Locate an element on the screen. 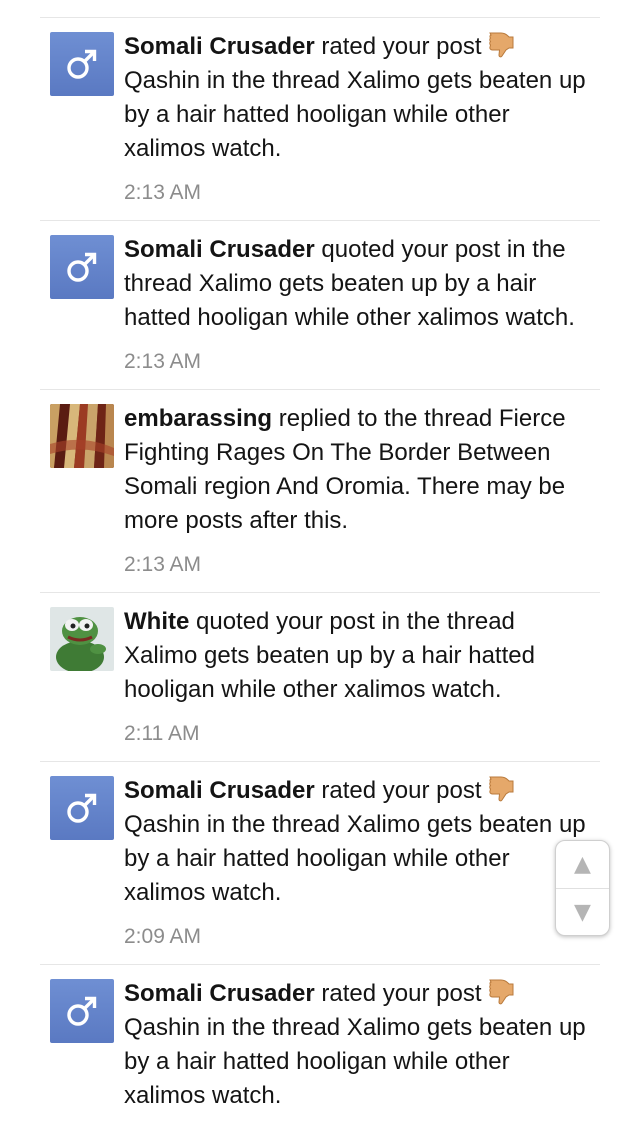 The height and width of the screenshot is (1136, 640). scroll-control: ▲ ▼ is located at coordinates (582, 888).